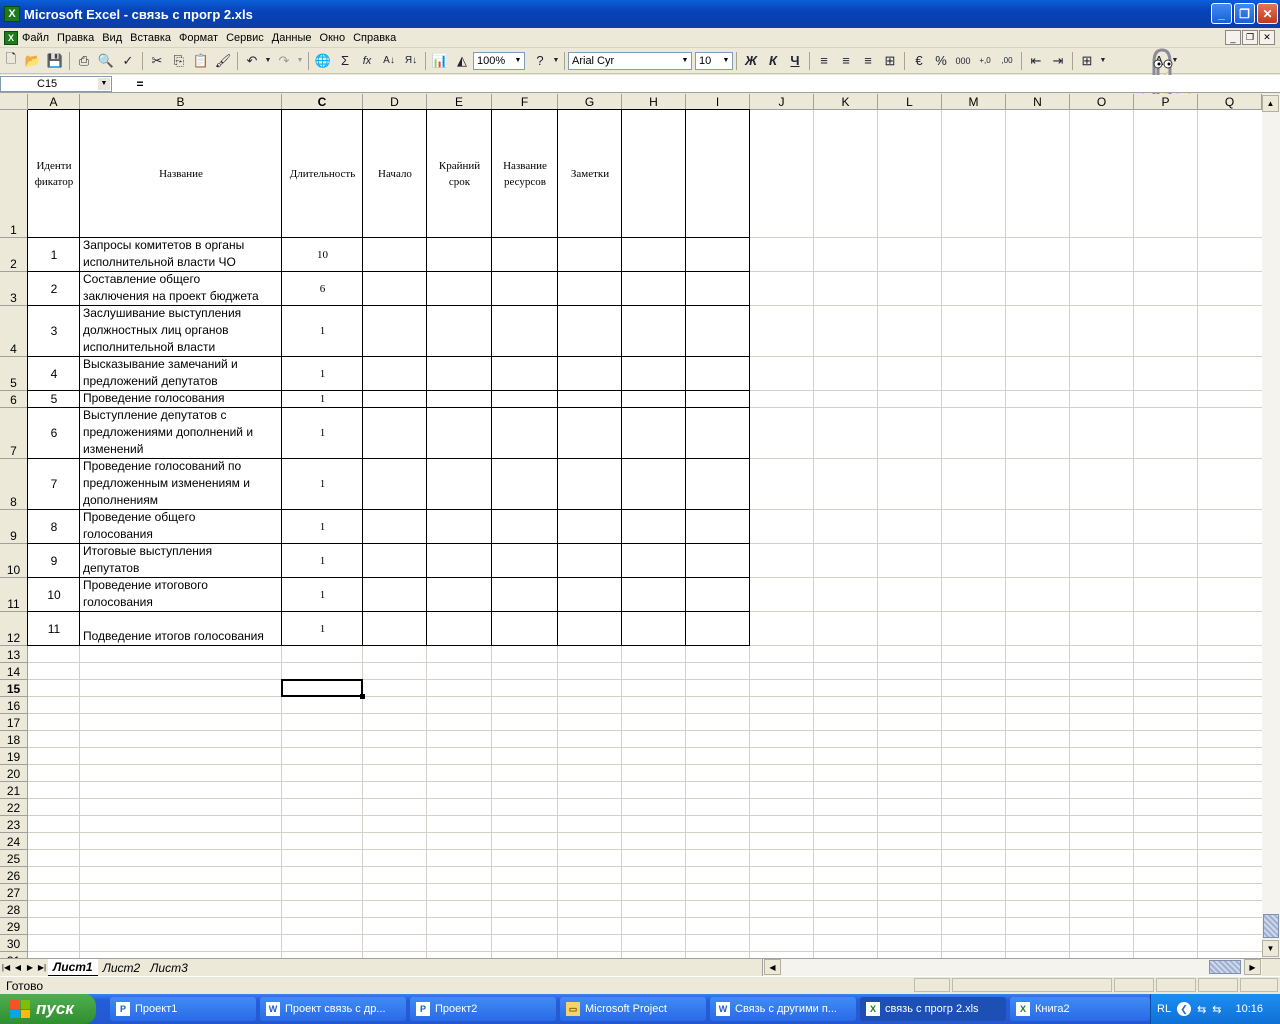 Image resolution: width=1280 pixels, height=1024 pixels. Describe the element at coordinates (333, 38) in the screenshot. I see `menu-window: Окно` at that location.